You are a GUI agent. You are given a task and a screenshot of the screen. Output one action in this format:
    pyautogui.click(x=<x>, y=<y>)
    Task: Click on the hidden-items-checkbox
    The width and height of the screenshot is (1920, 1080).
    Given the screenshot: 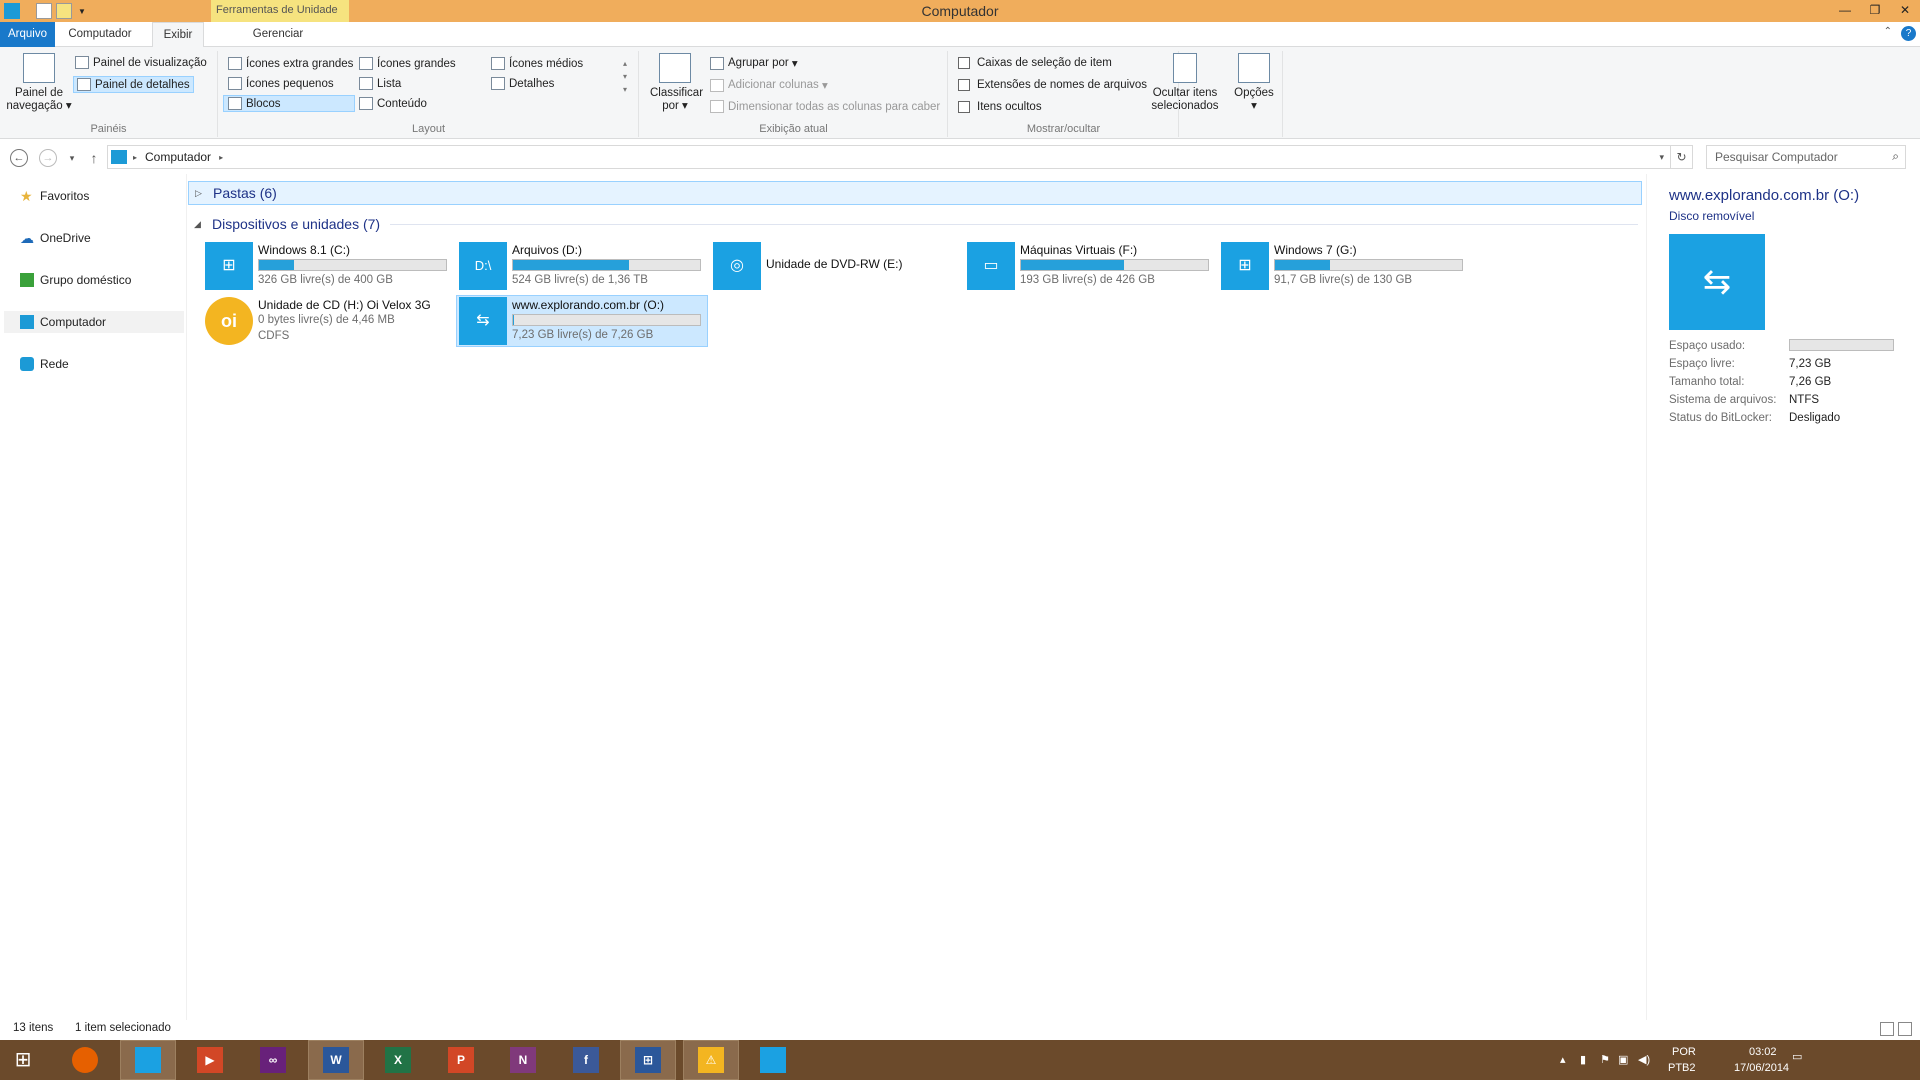 What is the action you would take?
    pyautogui.click(x=964, y=107)
    